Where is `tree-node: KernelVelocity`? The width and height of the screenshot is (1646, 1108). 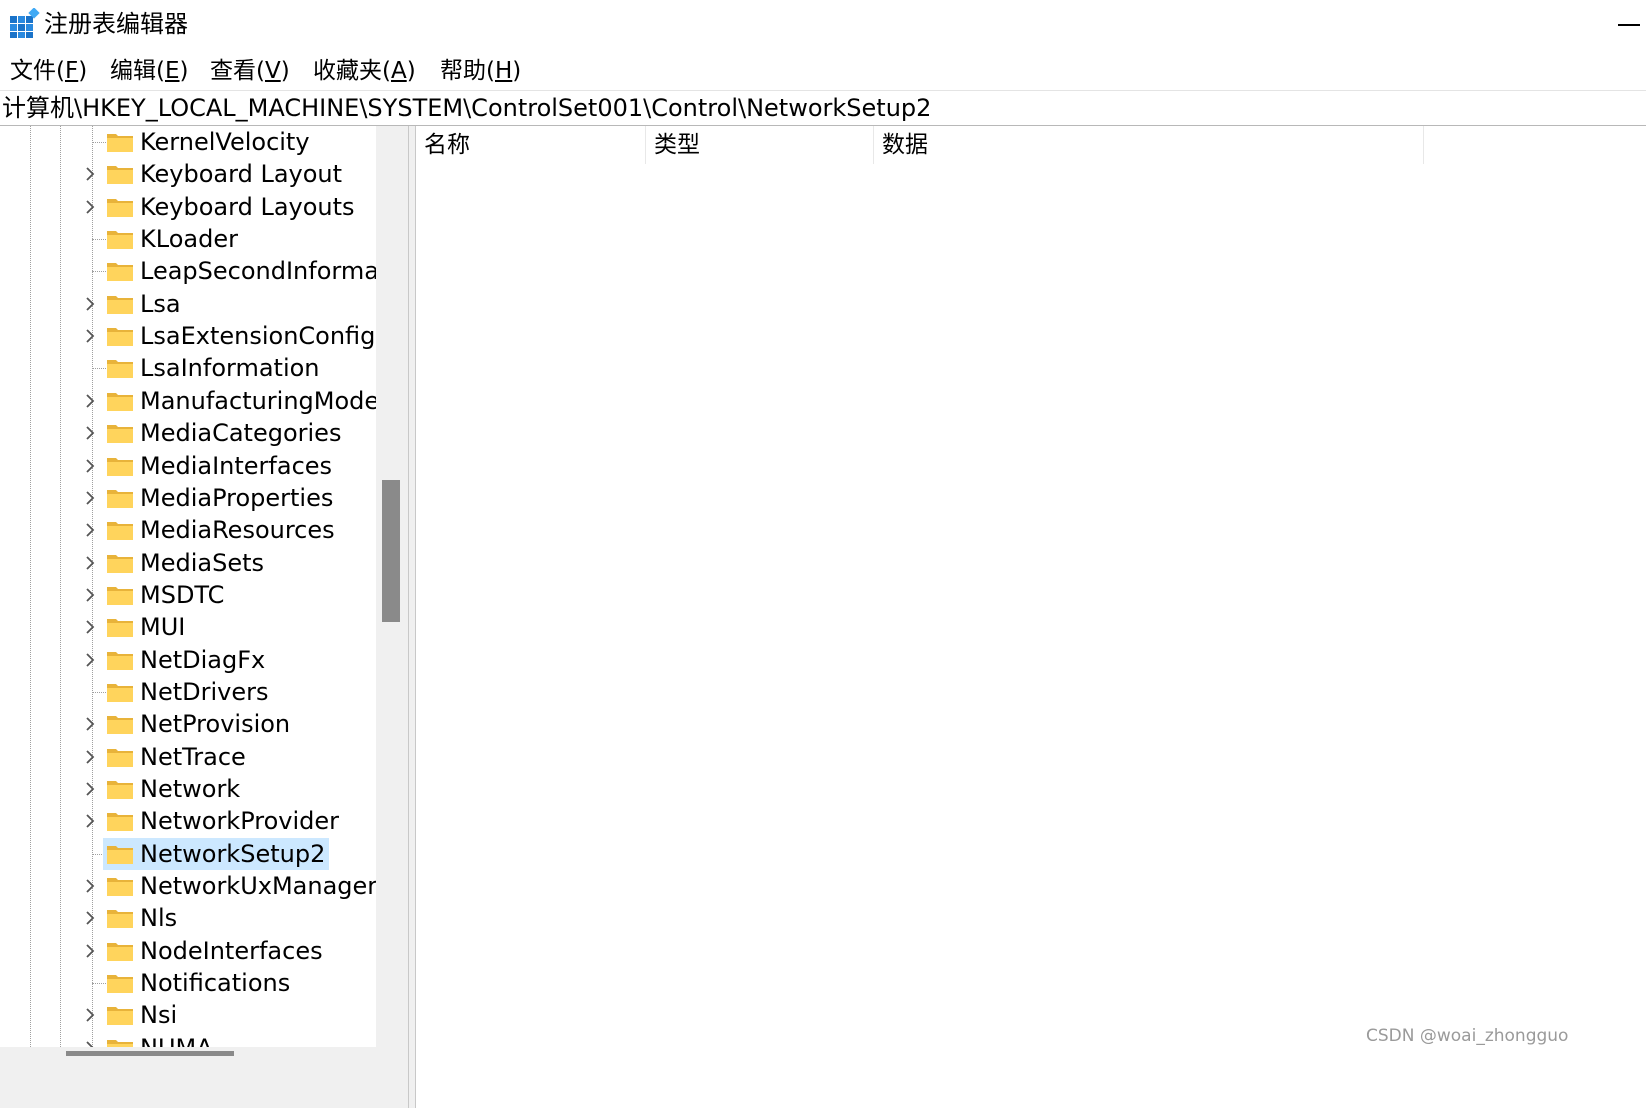 tree-node: KernelVelocity is located at coordinates (188, 142).